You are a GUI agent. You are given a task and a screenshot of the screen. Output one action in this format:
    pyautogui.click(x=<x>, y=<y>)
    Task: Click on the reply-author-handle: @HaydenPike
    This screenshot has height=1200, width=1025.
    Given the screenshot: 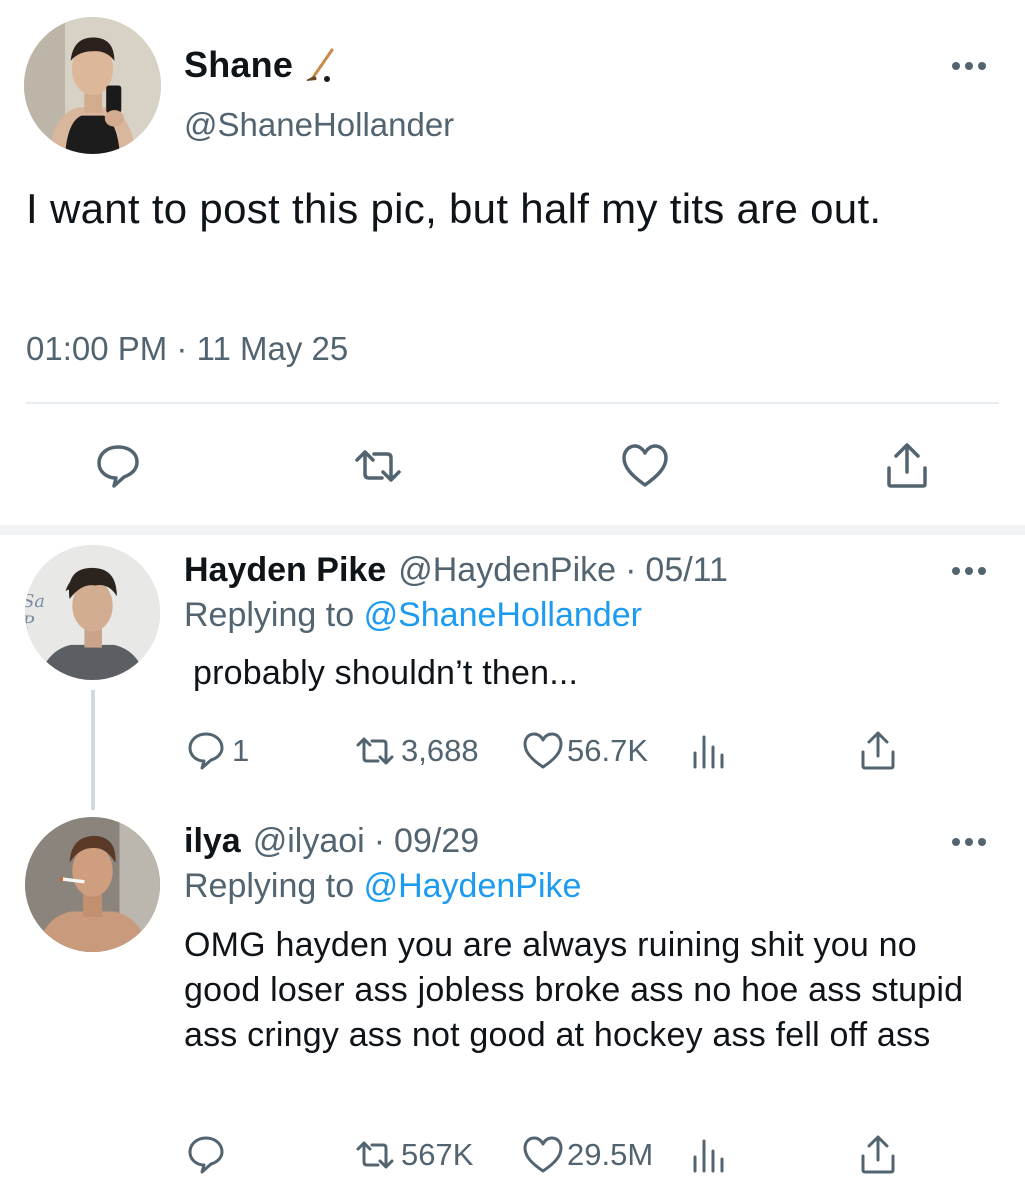 What is the action you would take?
    pyautogui.click(x=507, y=570)
    